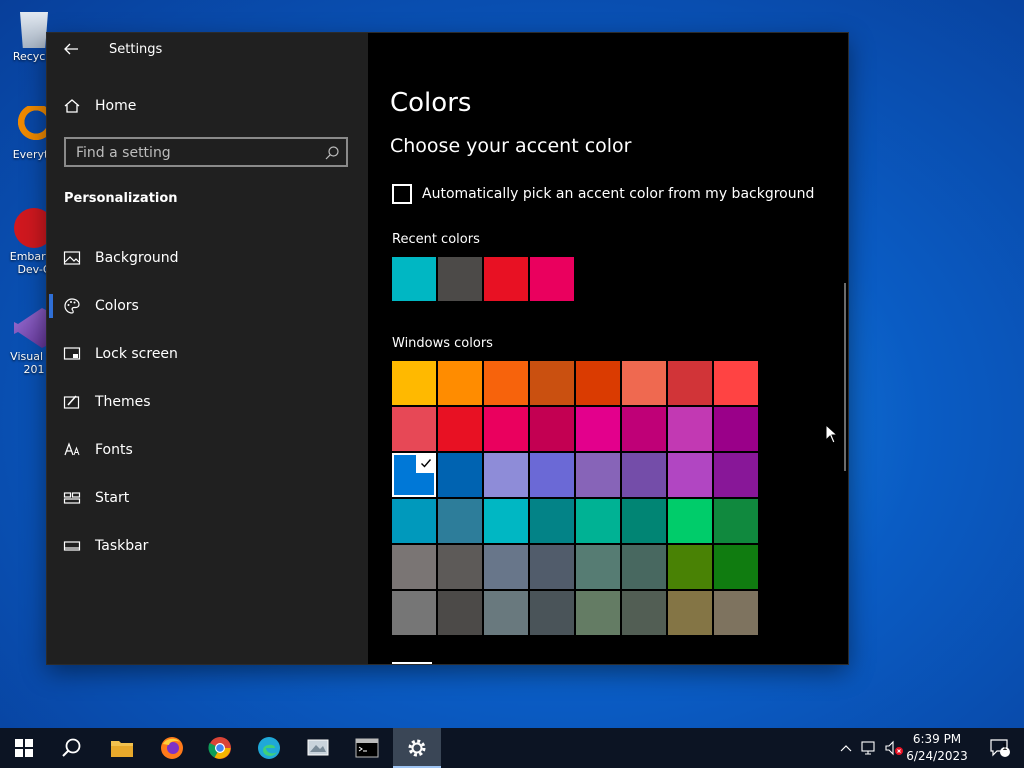 The image size is (1024, 768). I want to click on themes-icon, so click(71, 402).